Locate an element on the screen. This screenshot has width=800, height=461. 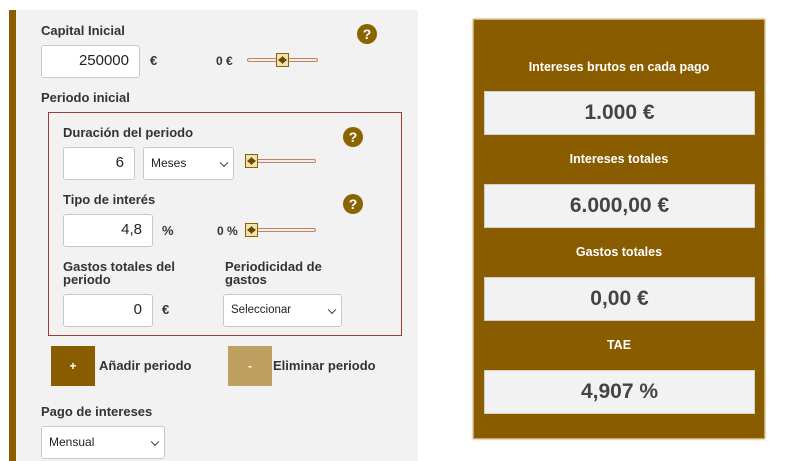
add-period-label: Añadir periodo is located at coordinates (145, 365).